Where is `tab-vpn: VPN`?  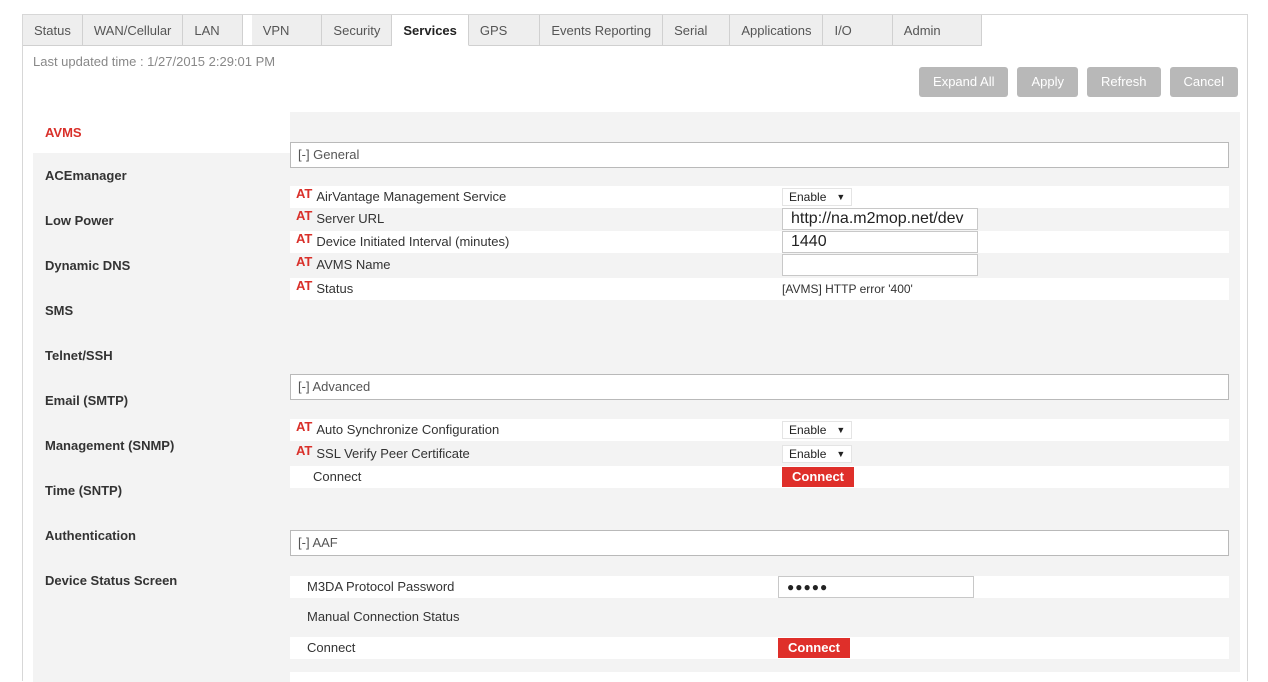 tab-vpn: VPN is located at coordinates (287, 30).